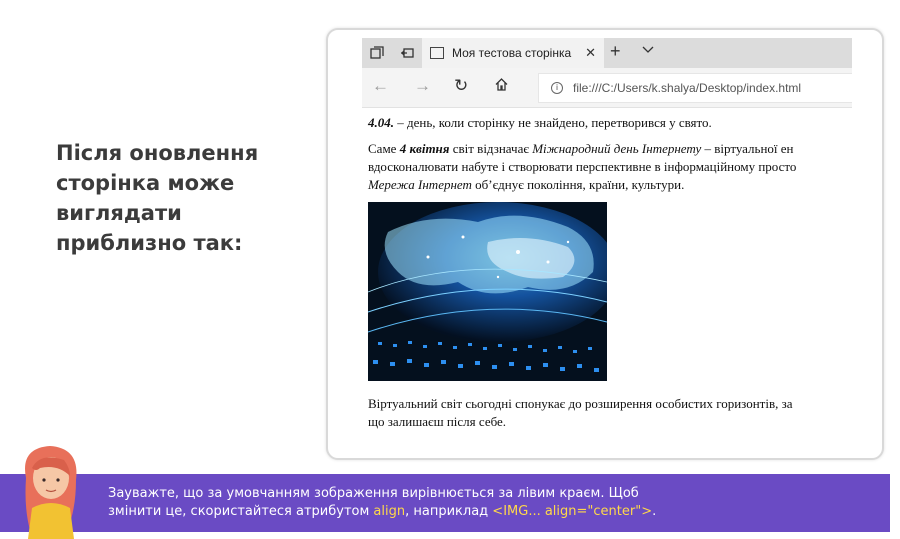 The image size is (900, 539). What do you see at coordinates (648, 50) in the screenshot?
I see `chevron-down-icon` at bounding box center [648, 50].